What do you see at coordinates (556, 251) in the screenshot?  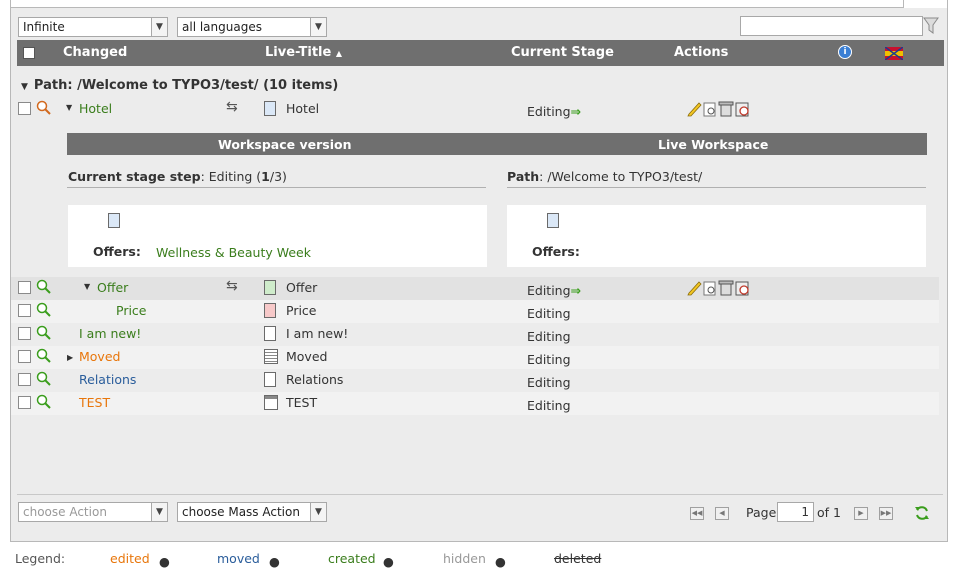 I see `offers-live-label: Offers:` at bounding box center [556, 251].